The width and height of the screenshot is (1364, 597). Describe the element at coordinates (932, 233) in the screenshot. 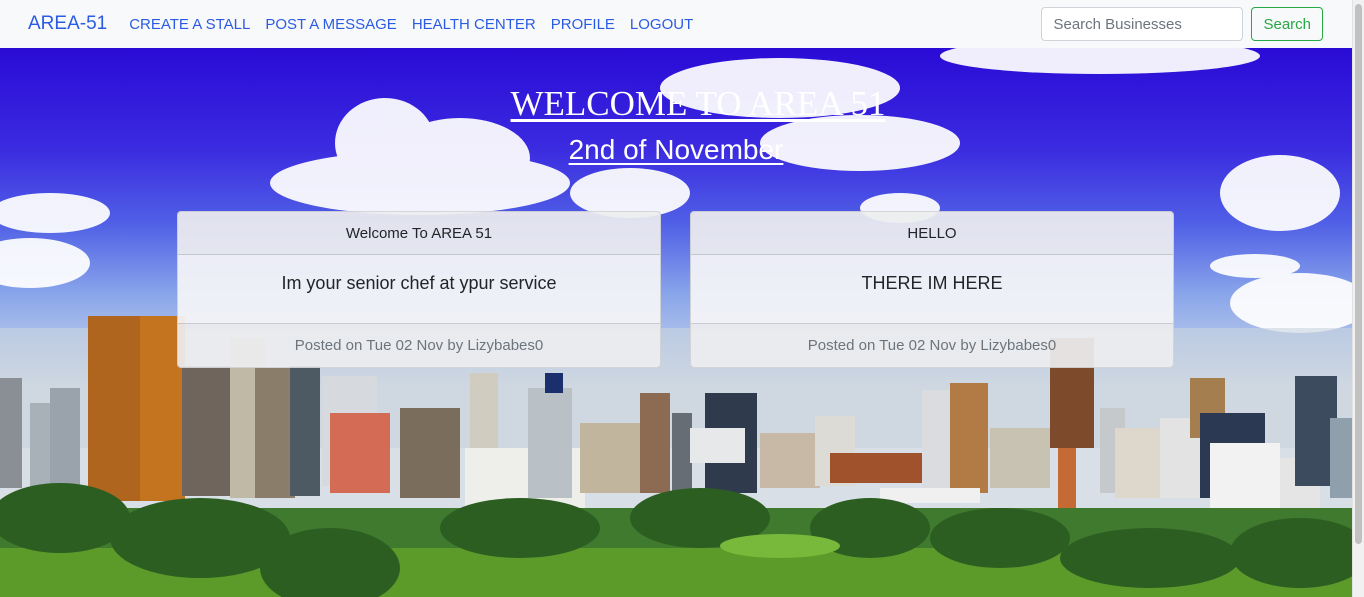

I see `post-title: HELLO` at that location.